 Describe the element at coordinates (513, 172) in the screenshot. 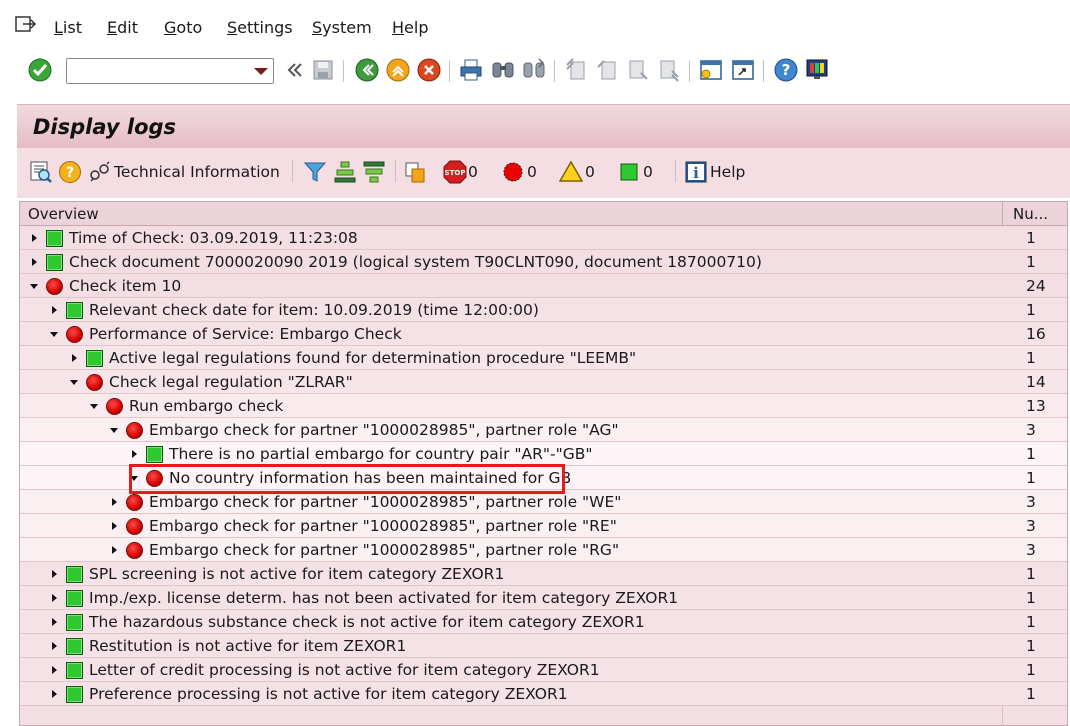

I see `error-message-icon` at that location.